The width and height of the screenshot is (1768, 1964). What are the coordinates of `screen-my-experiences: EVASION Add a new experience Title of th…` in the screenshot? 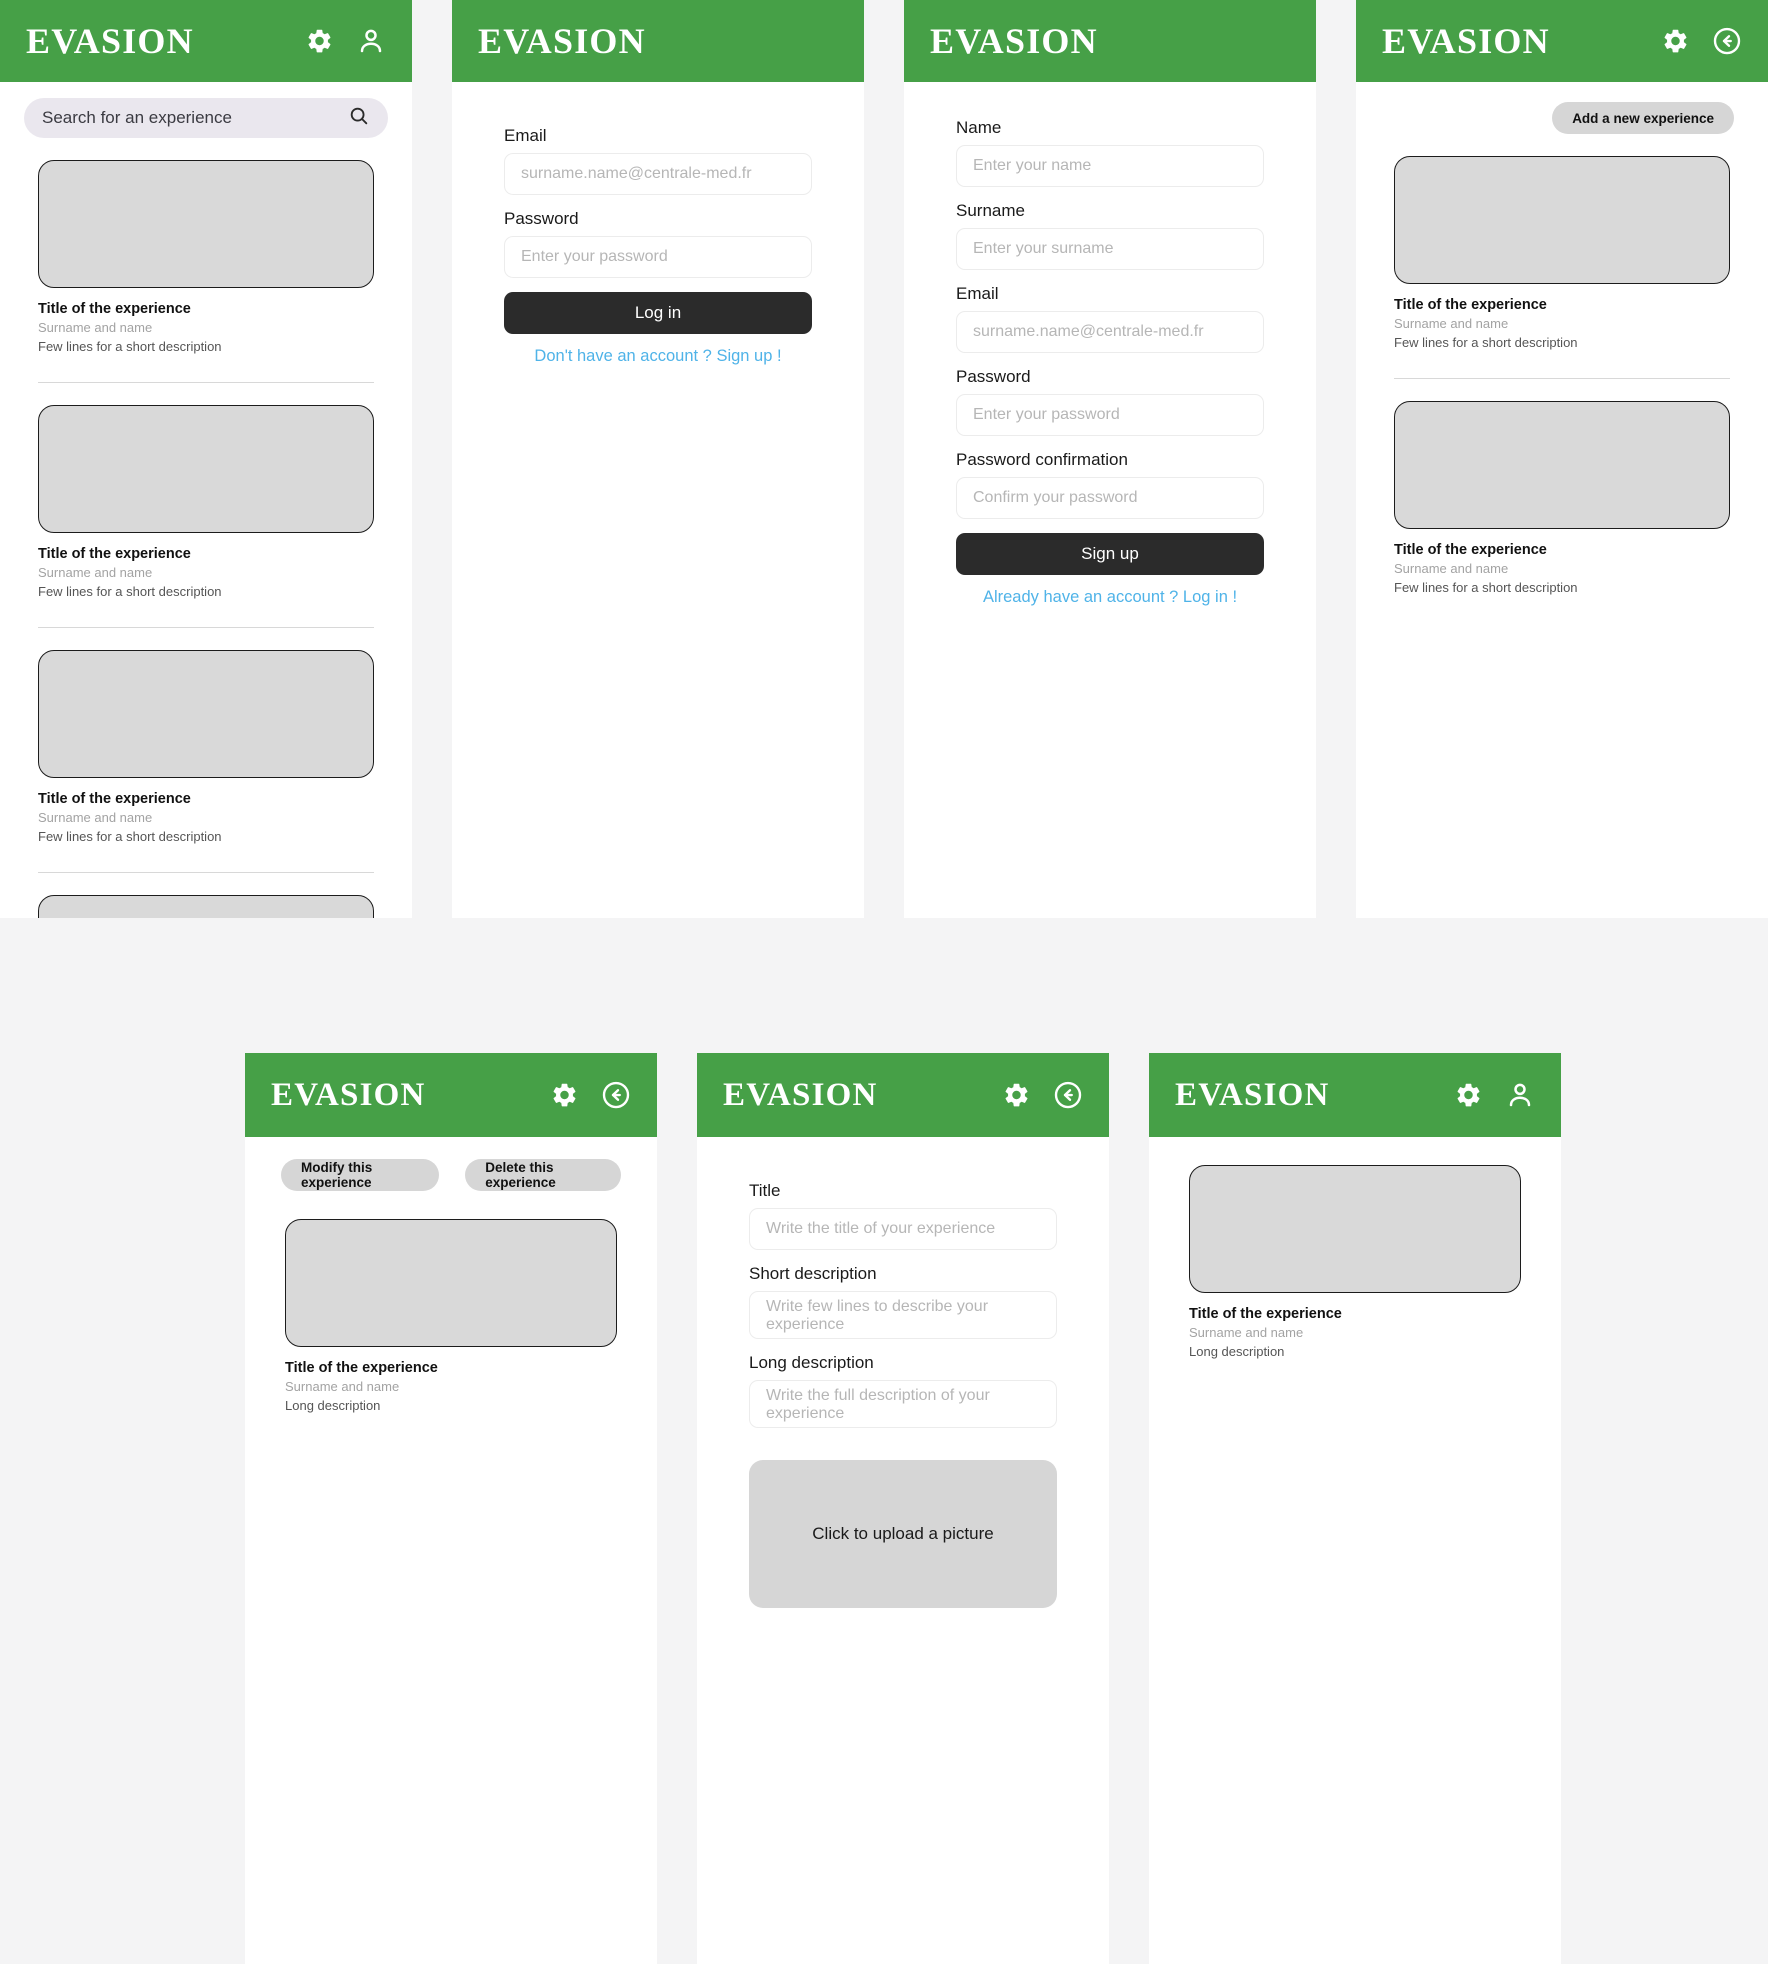 It's located at (1562, 459).